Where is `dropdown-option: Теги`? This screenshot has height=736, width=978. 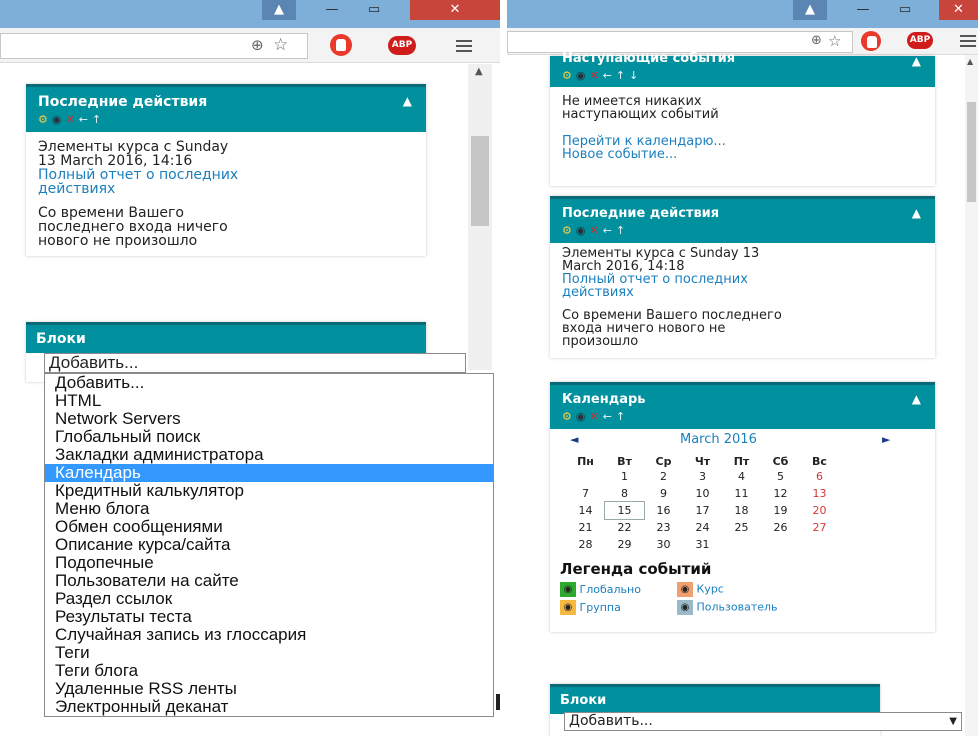
dropdown-option: Теги is located at coordinates (269, 653).